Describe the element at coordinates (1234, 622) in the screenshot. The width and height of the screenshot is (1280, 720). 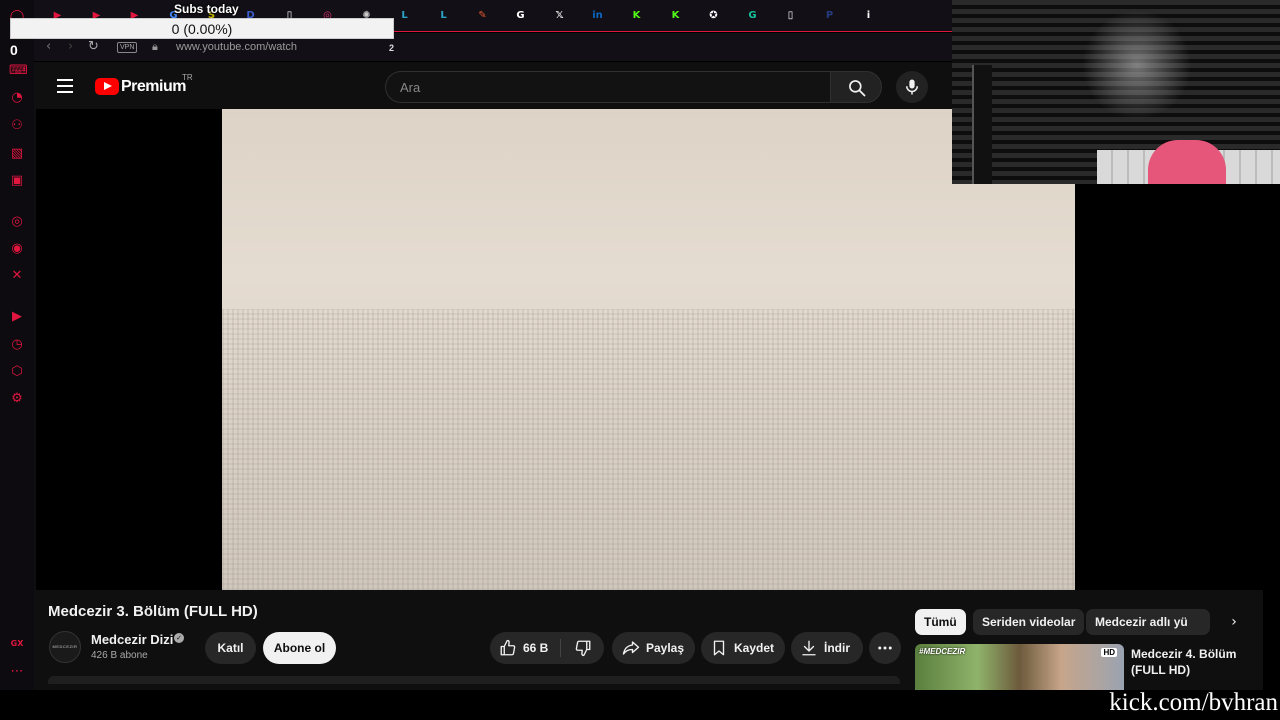
I see `chevron-right-icon: ›` at that location.